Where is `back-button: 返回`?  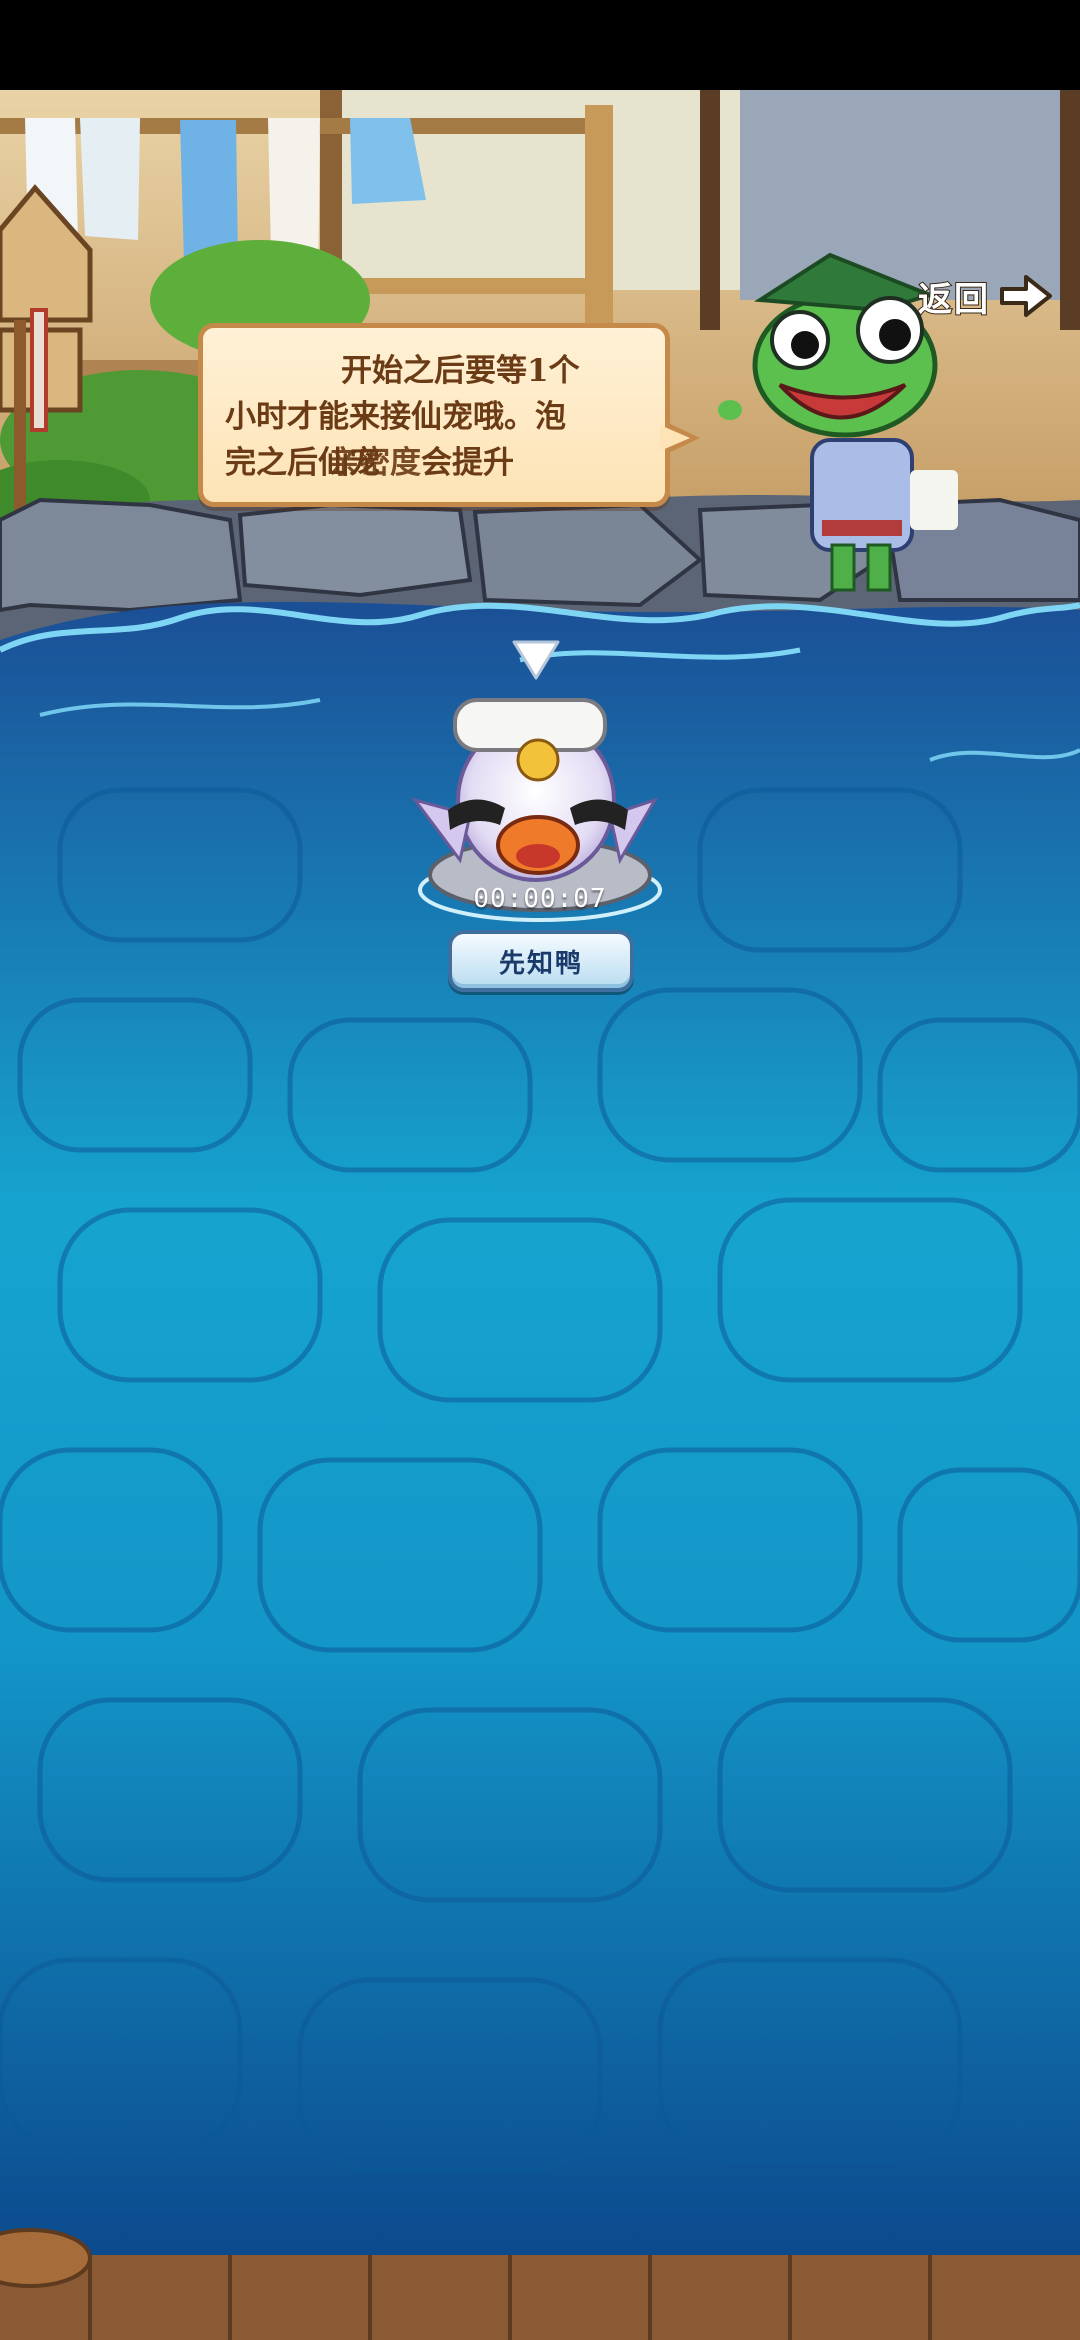
back-button: 返回 is located at coordinates (992, 296).